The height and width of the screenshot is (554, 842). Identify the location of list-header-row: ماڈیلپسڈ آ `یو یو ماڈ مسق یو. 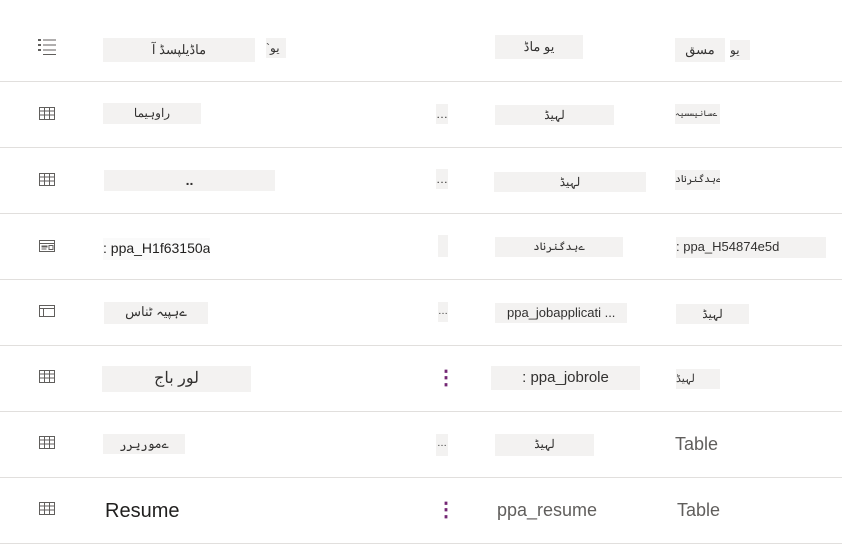
(421, 41).